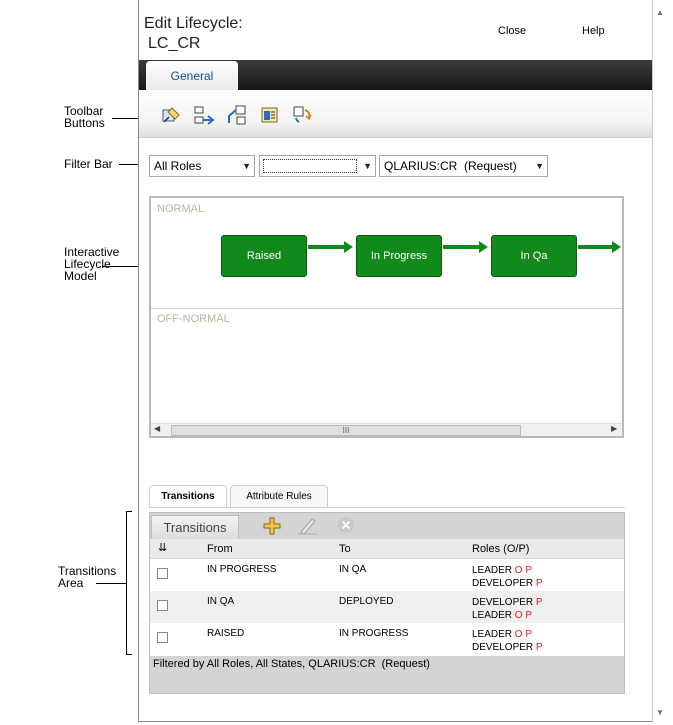 This screenshot has width=673, height=725. I want to click on states-filter-focus, so click(310, 166).